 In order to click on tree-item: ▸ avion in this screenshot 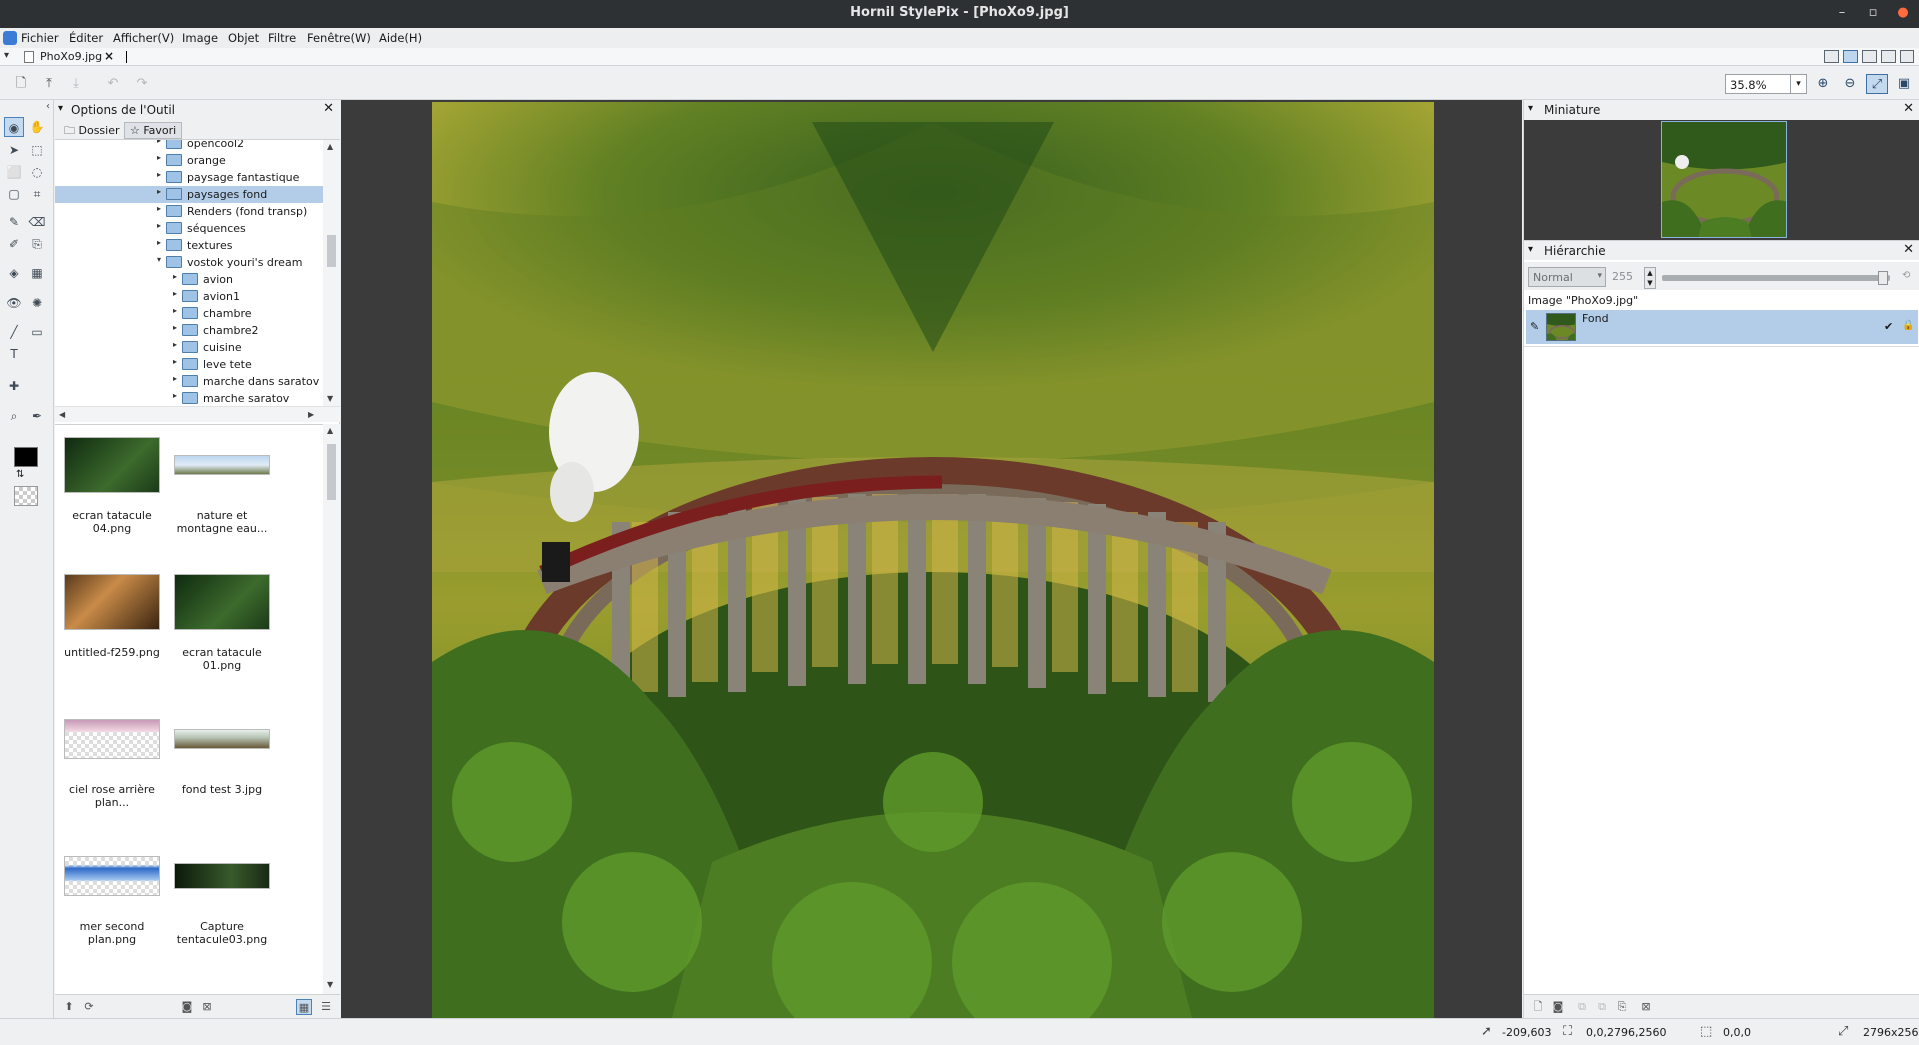, I will do `click(189, 279)`.